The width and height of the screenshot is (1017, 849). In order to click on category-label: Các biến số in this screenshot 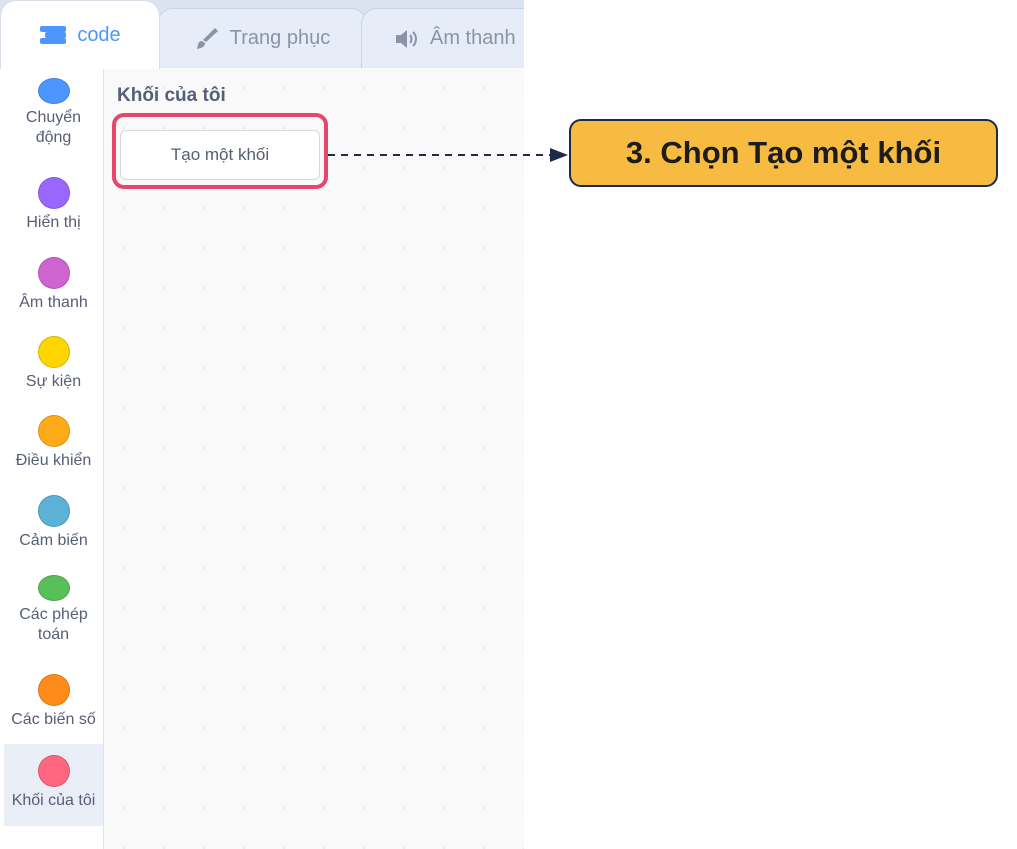, I will do `click(53, 719)`.